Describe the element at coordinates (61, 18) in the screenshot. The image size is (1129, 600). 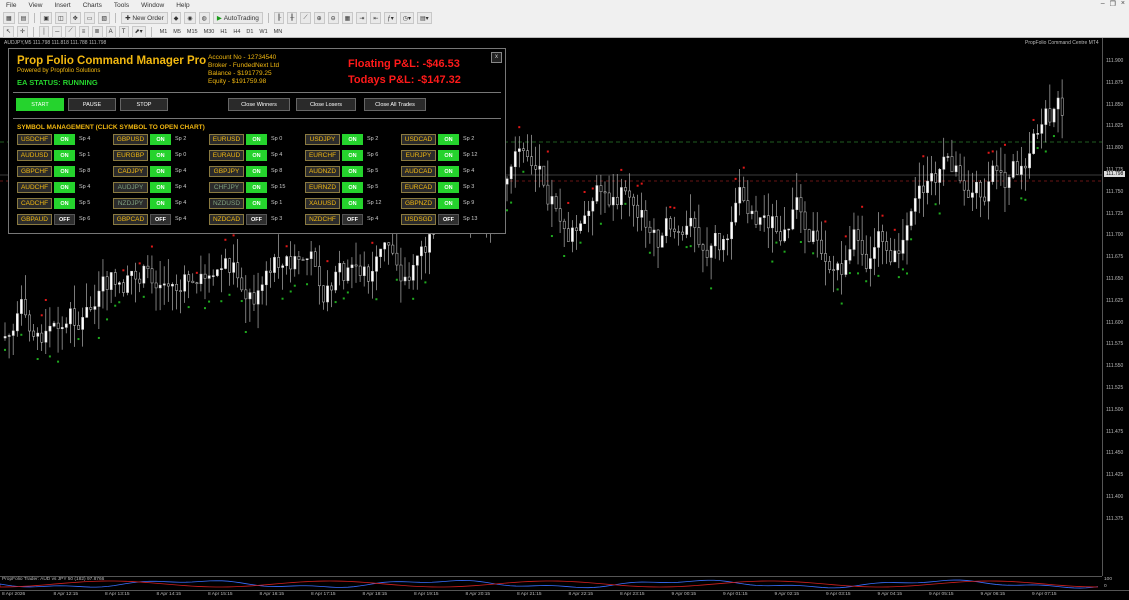
I see `data-window-icon: ◫` at that location.